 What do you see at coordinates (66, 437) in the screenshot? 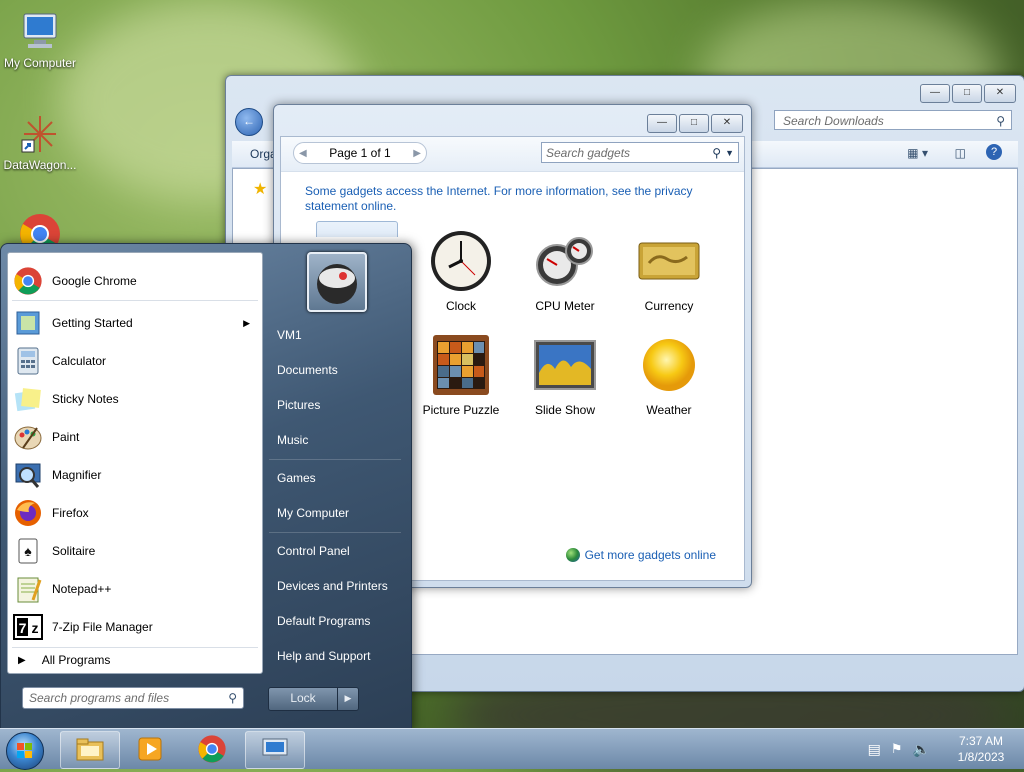
I see `program-label: Paint` at bounding box center [66, 437].